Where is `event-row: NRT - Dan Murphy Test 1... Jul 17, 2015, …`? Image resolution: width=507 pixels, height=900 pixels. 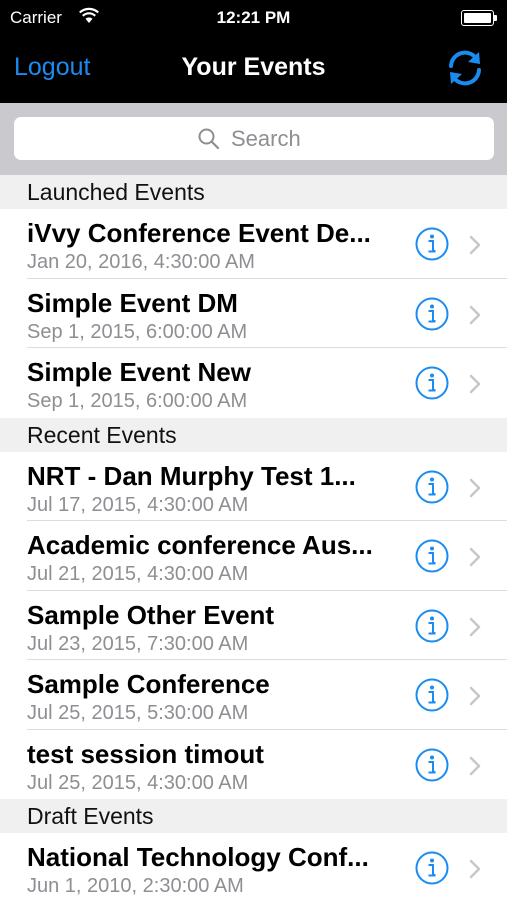 event-row: NRT - Dan Murphy Test 1... Jul 17, 2015, … is located at coordinates (253, 486).